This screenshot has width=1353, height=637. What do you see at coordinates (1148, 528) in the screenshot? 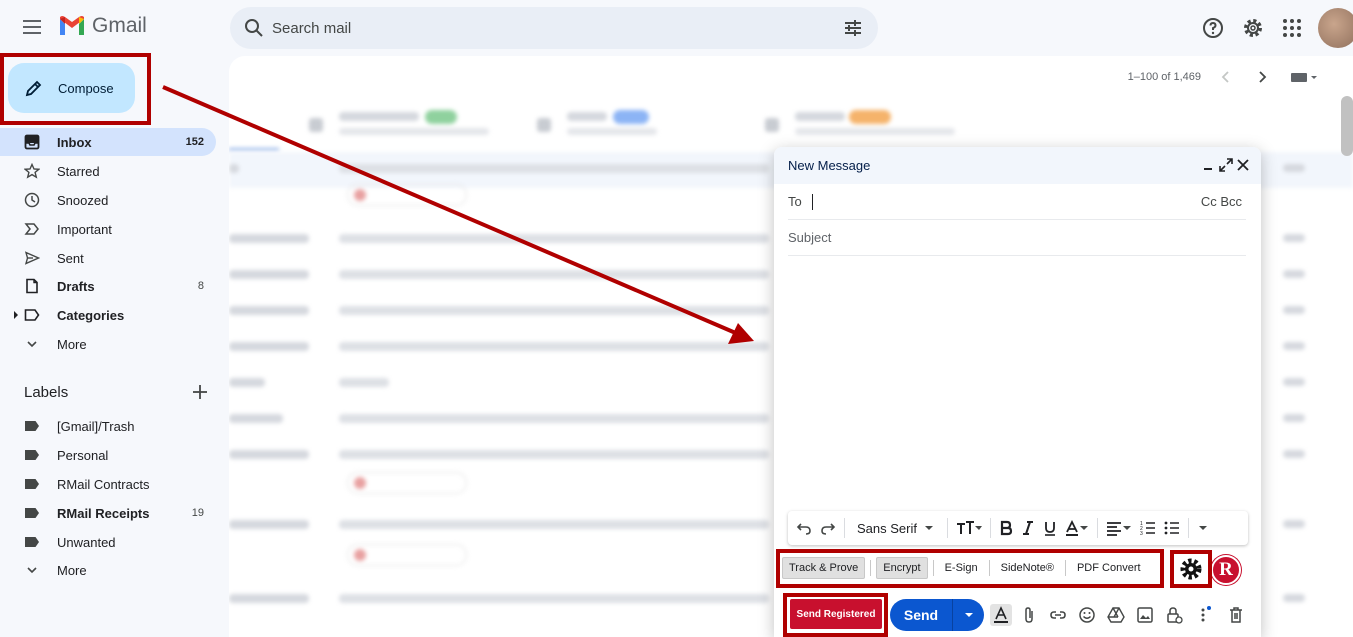
I see `numbered-list-icon: 123` at bounding box center [1148, 528].